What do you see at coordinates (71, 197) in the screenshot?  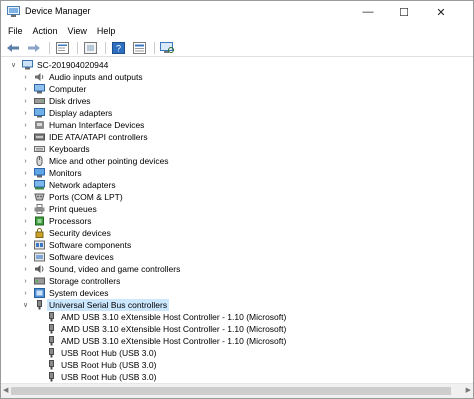 I see `tree-item-ports: › Ports (COM & LPT)` at bounding box center [71, 197].